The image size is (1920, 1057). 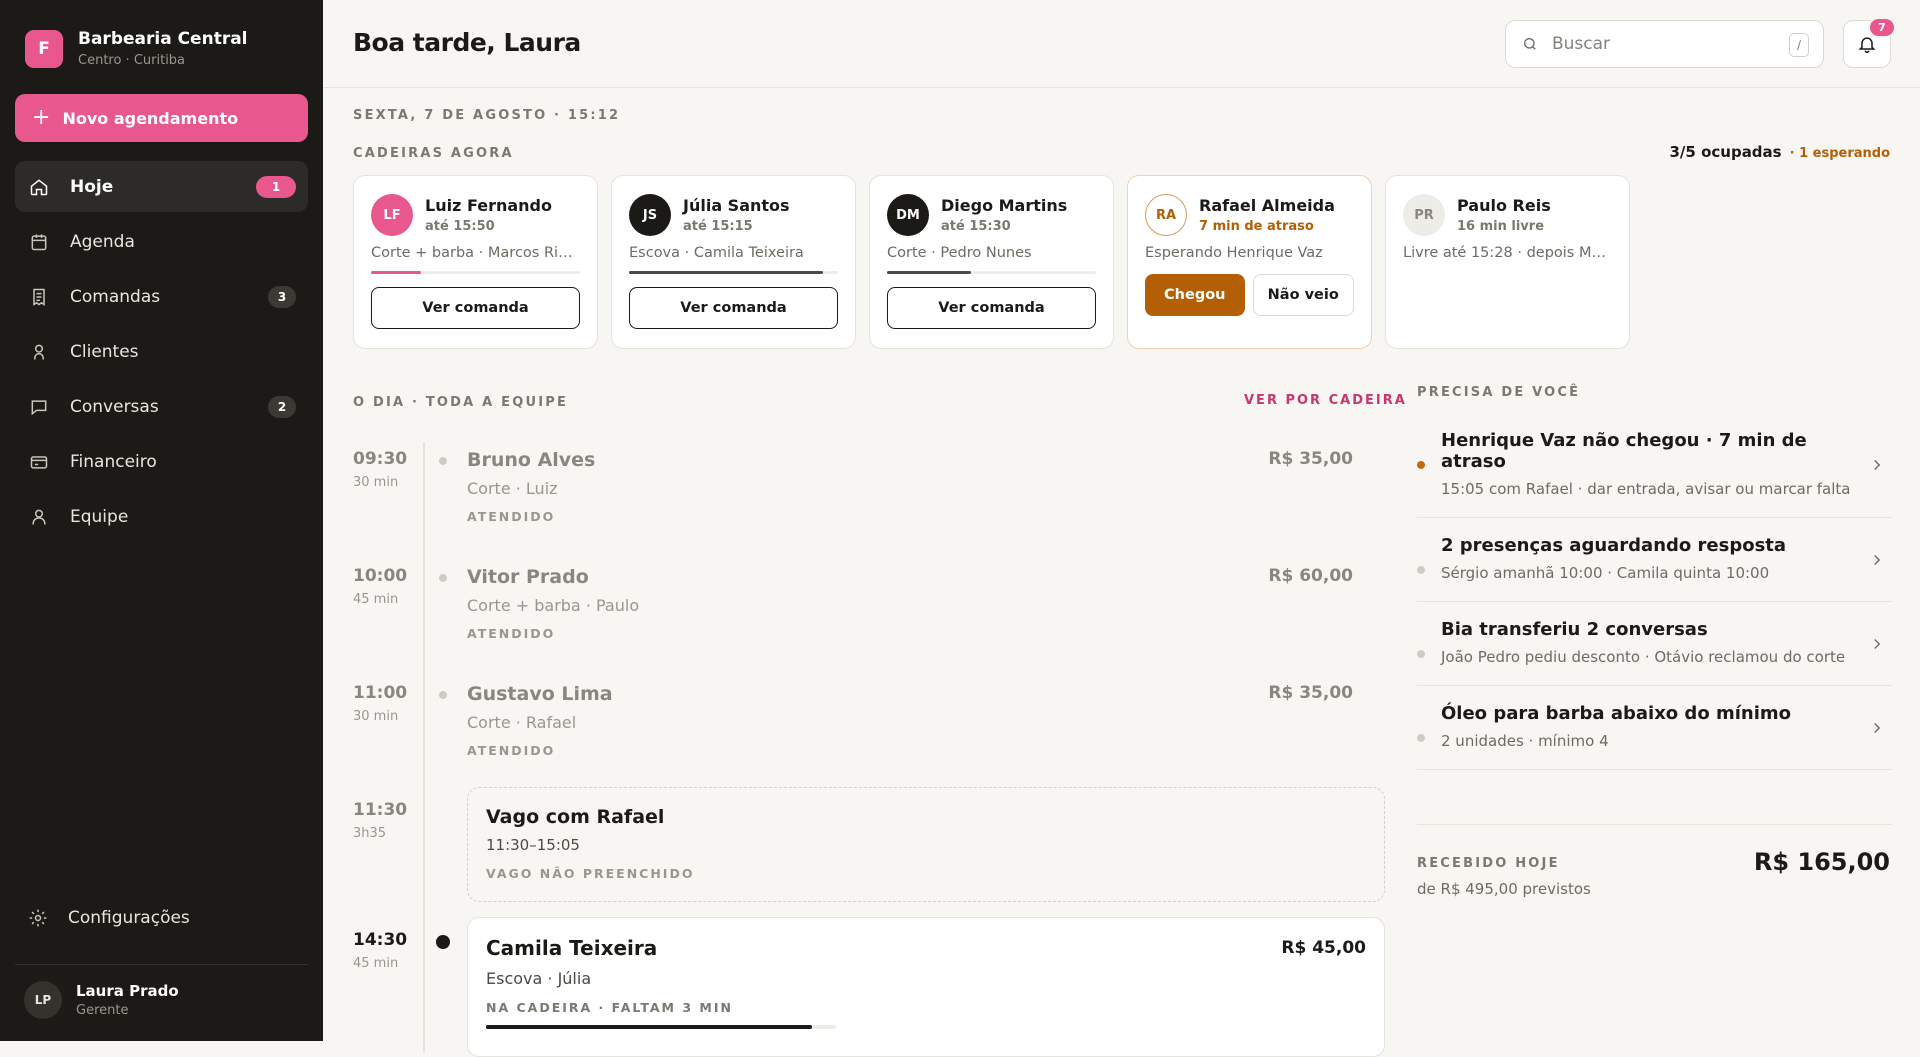 What do you see at coordinates (132, 60) in the screenshot?
I see `brand-location: Centro · Curitiba` at bounding box center [132, 60].